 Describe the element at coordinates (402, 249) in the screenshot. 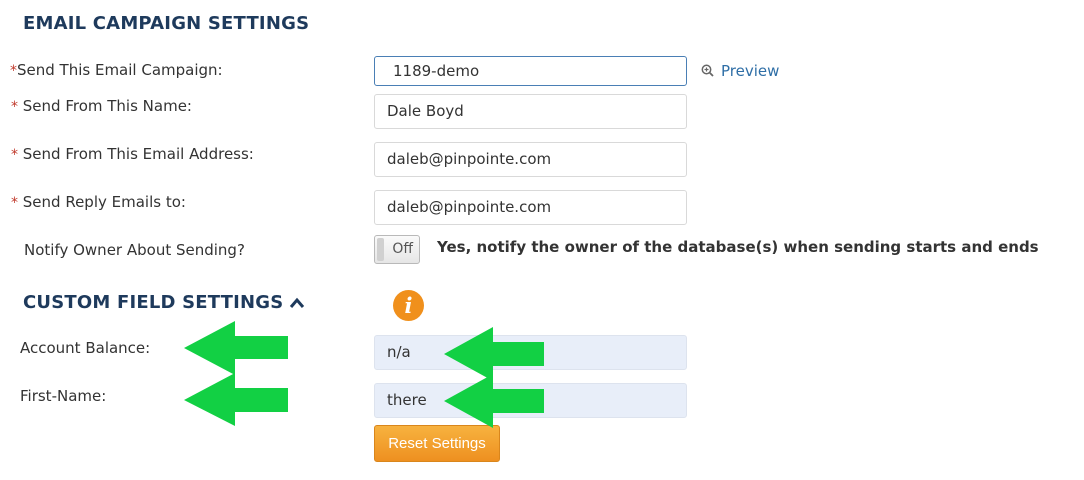

I see `toggle-state-label: Off` at that location.